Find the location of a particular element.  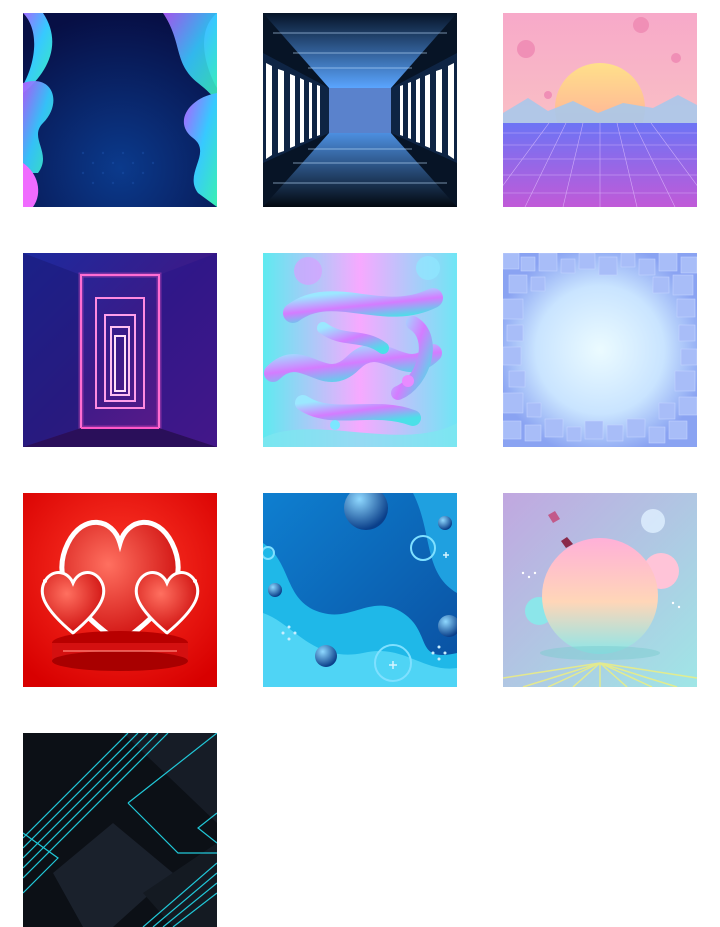

landscape-image is located at coordinates (600, 110).